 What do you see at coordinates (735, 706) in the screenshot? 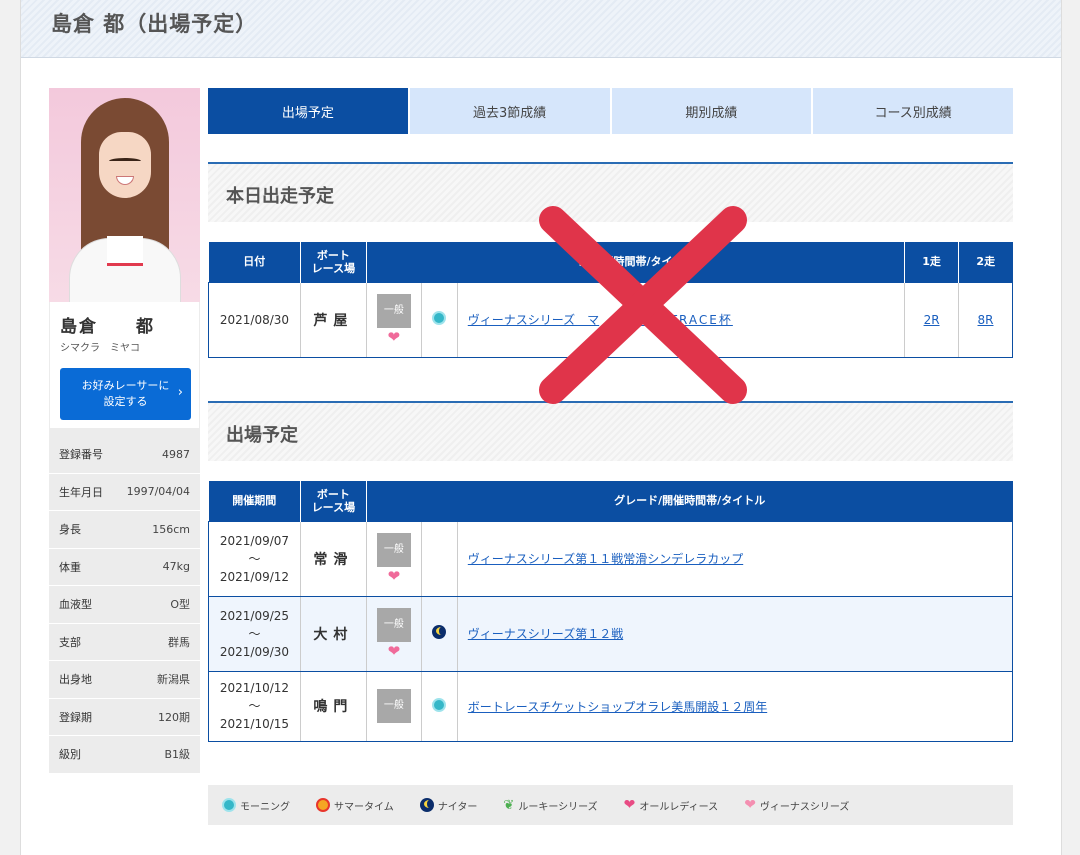
I see `race-title-link: ボートレースチケットショップオラレ美馬開設１２周年` at bounding box center [735, 706].